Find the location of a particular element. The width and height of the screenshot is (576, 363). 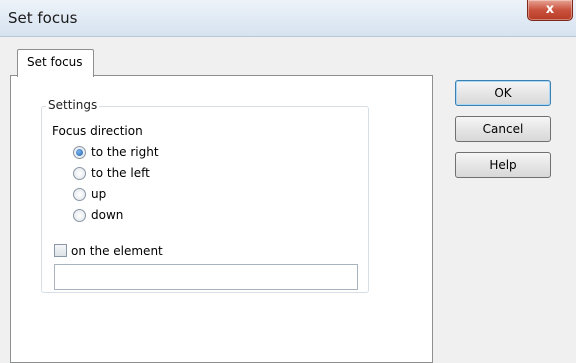

radio-checked-icon is located at coordinates (79, 152).